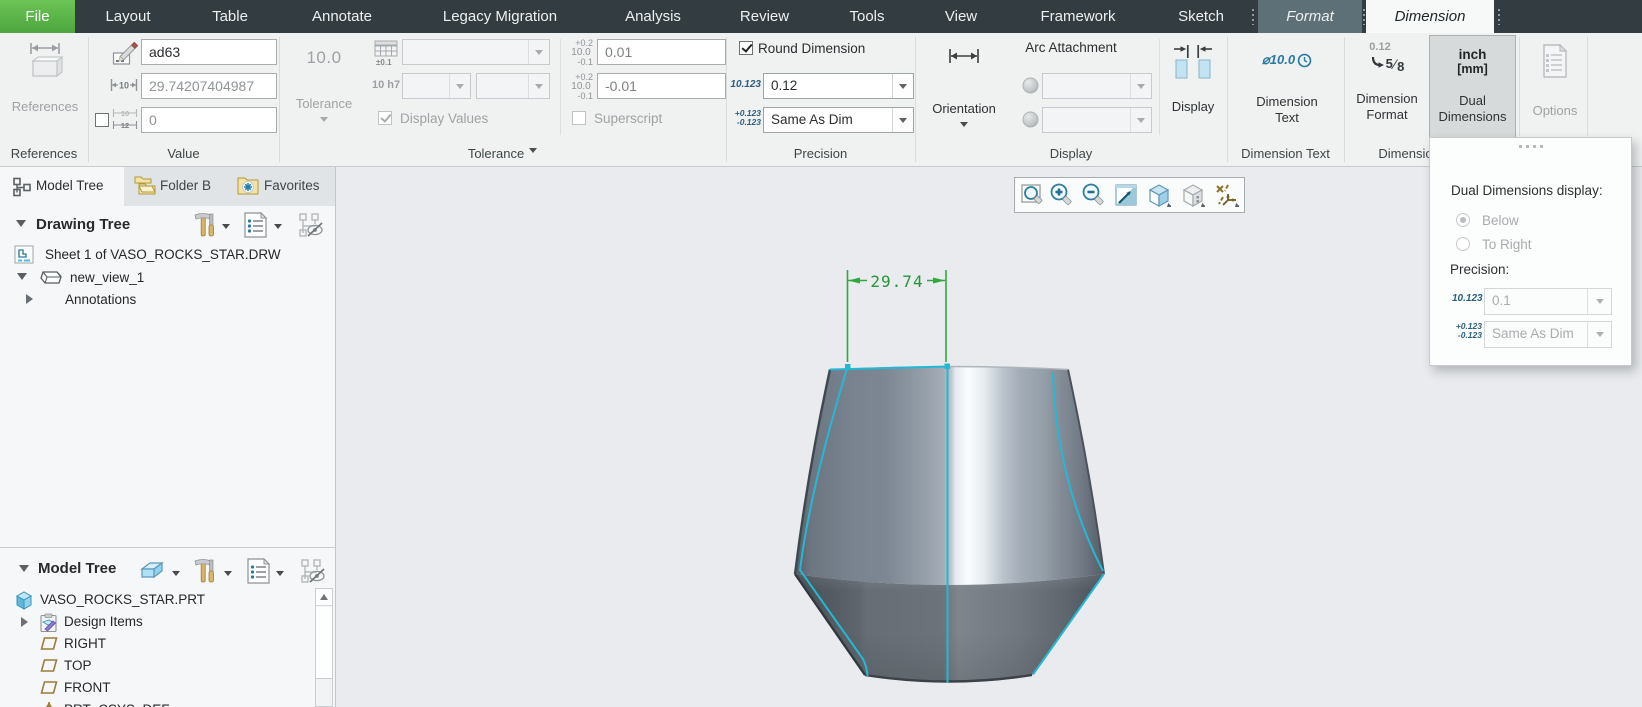  I want to click on options-button: Options, so click(1555, 88).